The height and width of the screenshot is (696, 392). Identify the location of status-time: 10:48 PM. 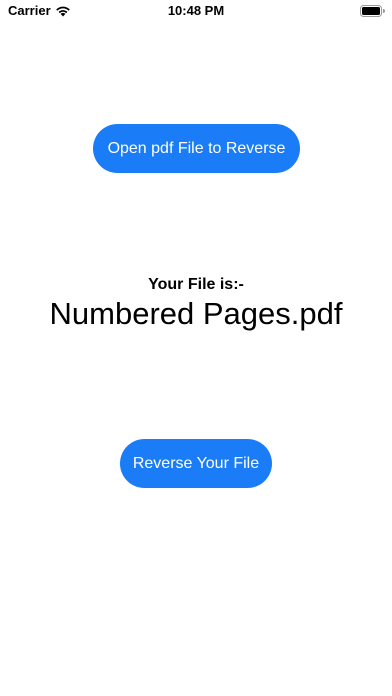
(196, 10).